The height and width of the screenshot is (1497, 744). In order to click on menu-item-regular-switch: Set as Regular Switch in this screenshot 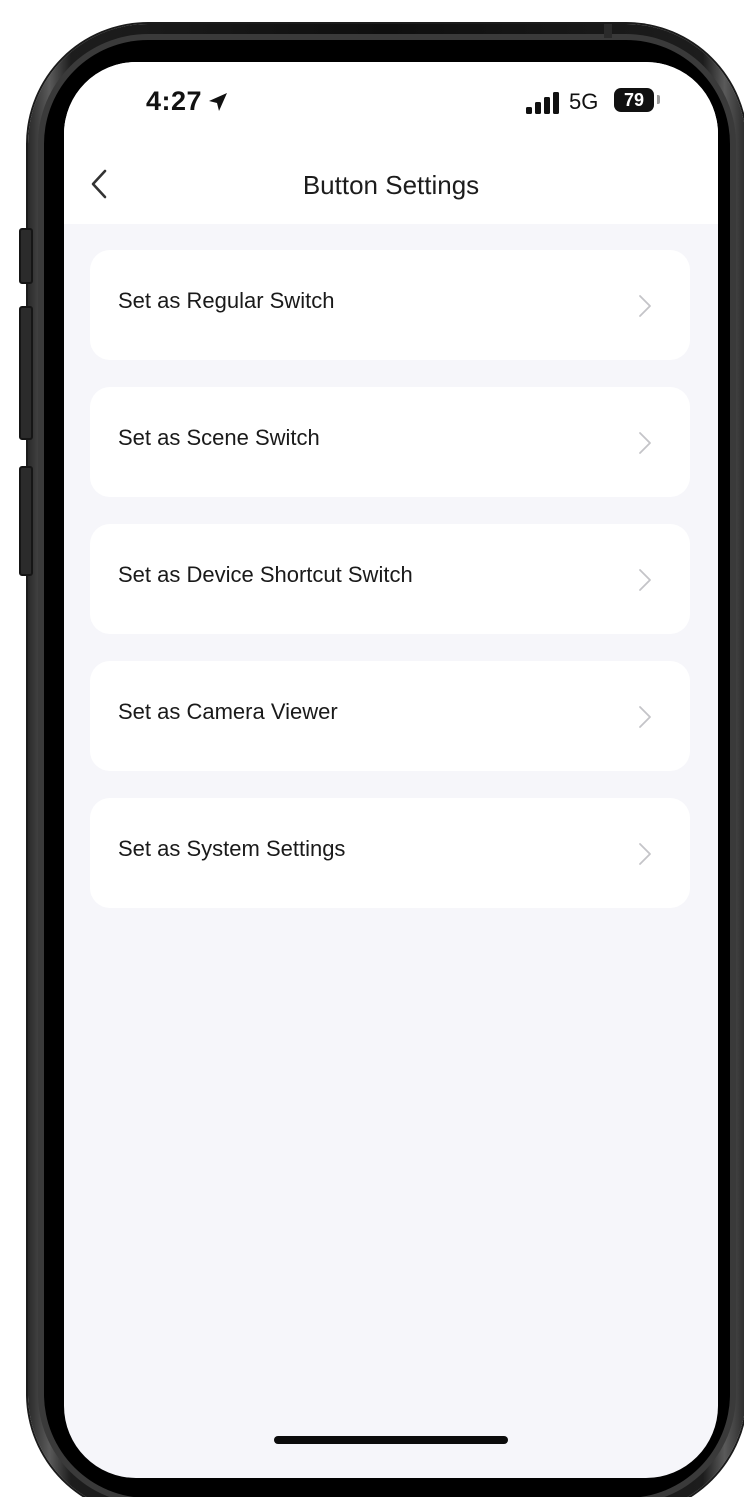, I will do `click(390, 305)`.